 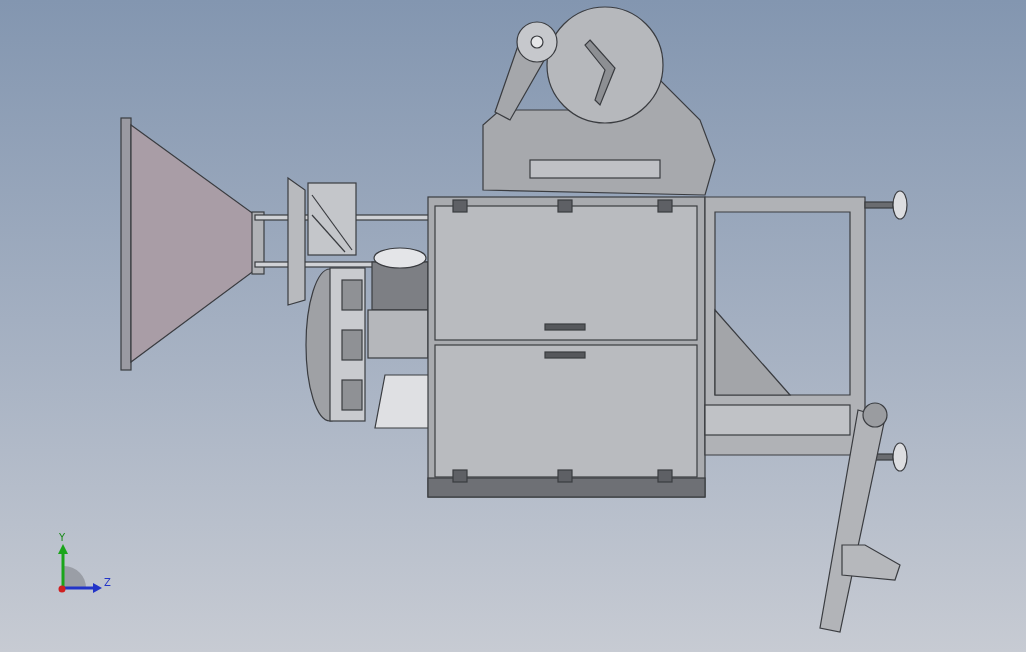 I want to click on axis-label: Z, so click(x=107, y=582).